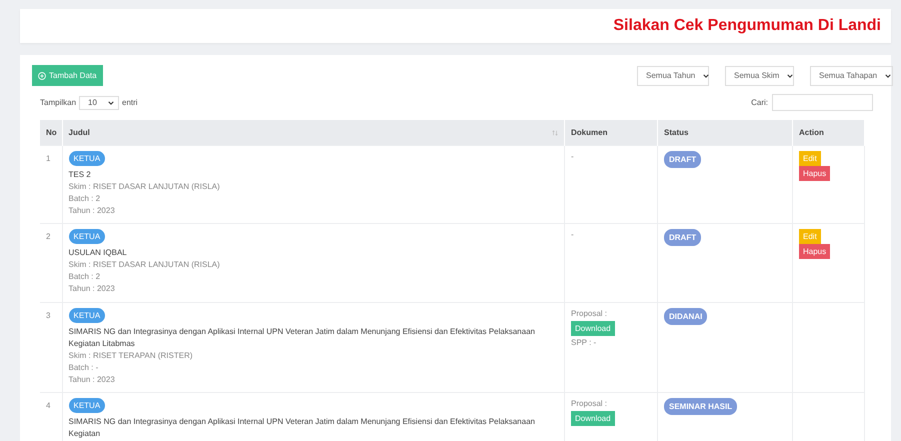 This screenshot has width=901, height=441. What do you see at coordinates (313, 133) in the screenshot?
I see `column-header: Judul` at bounding box center [313, 133].